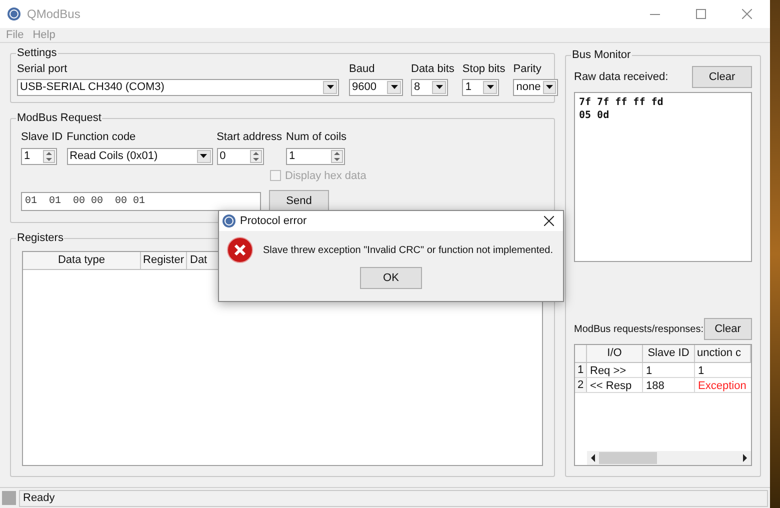 Image resolution: width=780 pixels, height=508 pixels. Describe the element at coordinates (274, 221) in the screenshot. I see `dialog-title: Protocol error` at that location.